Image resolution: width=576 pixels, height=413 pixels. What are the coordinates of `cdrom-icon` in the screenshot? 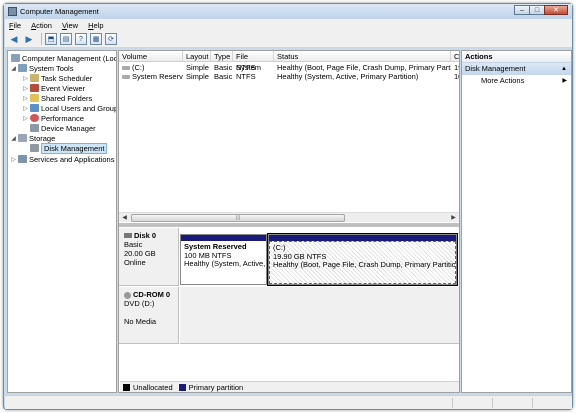 It's located at (127, 295).